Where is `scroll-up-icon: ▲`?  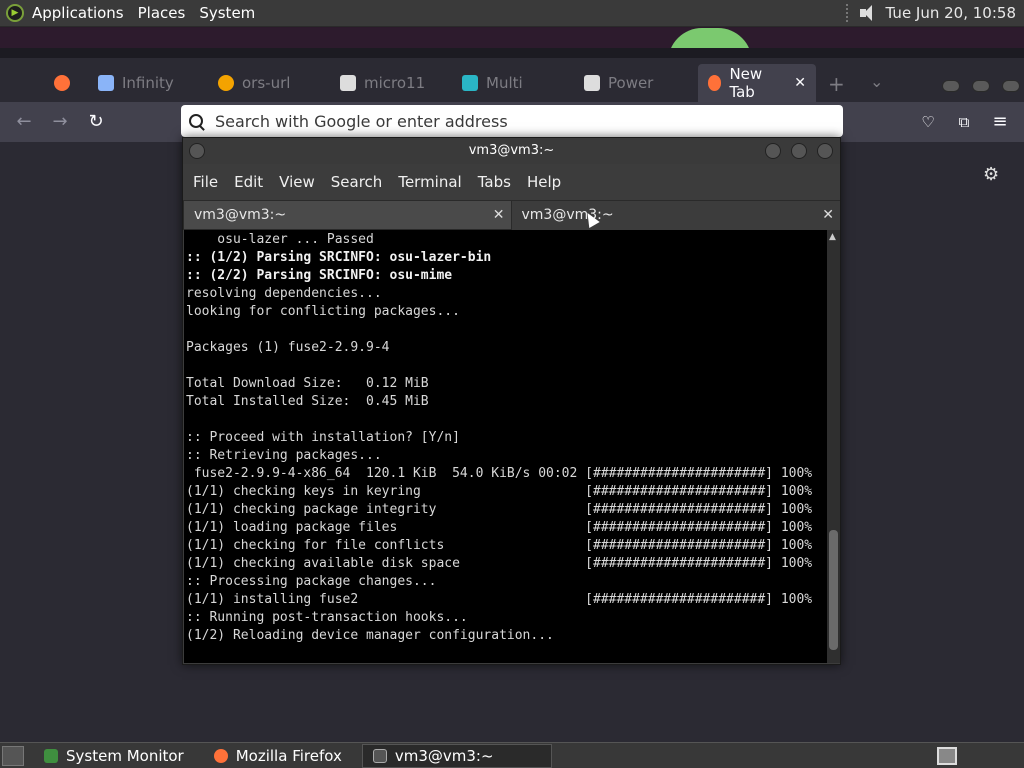 scroll-up-icon: ▲ is located at coordinates (832, 237).